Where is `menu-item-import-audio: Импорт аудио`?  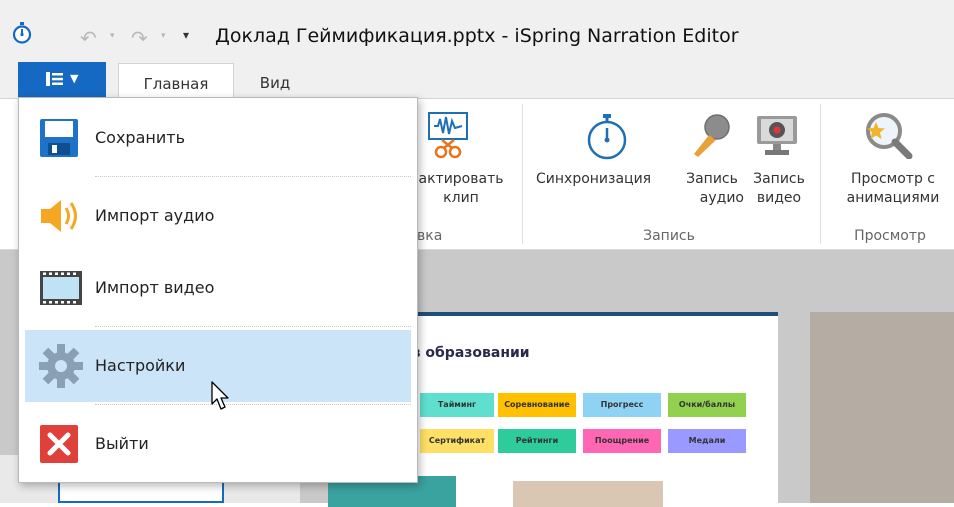
menu-item-import-audio: Импорт аудио is located at coordinates (218, 216).